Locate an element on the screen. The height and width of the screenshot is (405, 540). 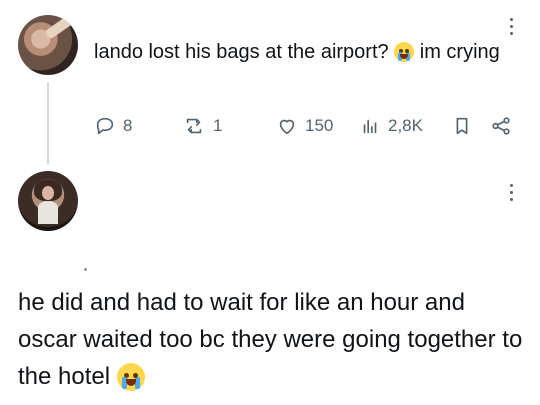
reply-button: 8 is located at coordinates (113, 126).